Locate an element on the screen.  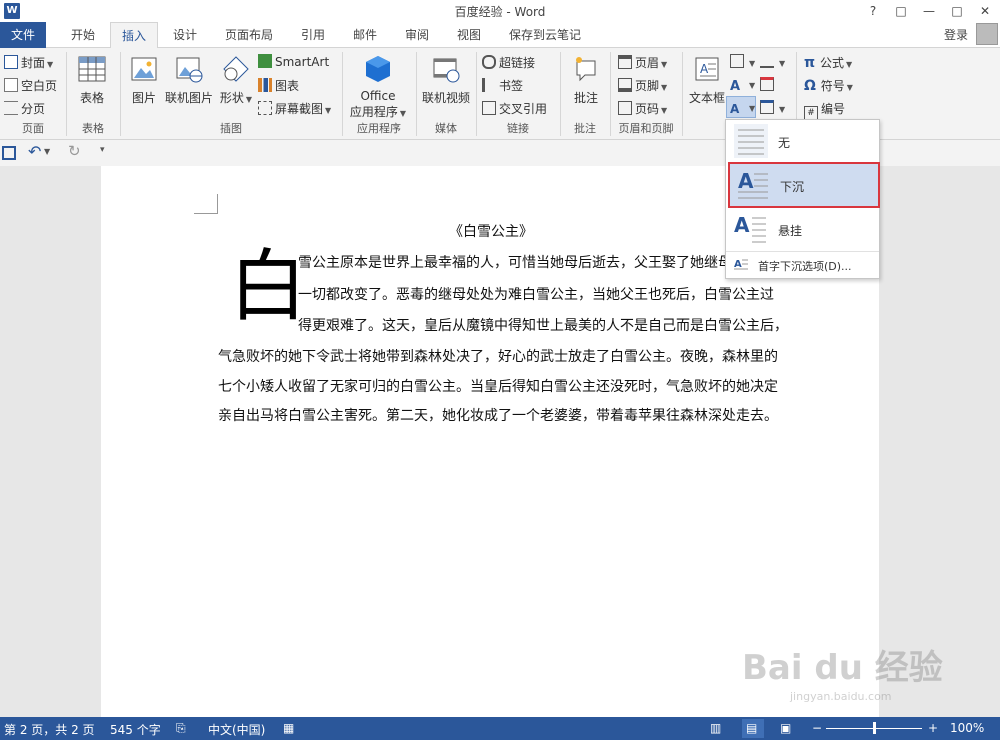
cross-reference-label: 交叉引用 is located at coordinates (523, 109).